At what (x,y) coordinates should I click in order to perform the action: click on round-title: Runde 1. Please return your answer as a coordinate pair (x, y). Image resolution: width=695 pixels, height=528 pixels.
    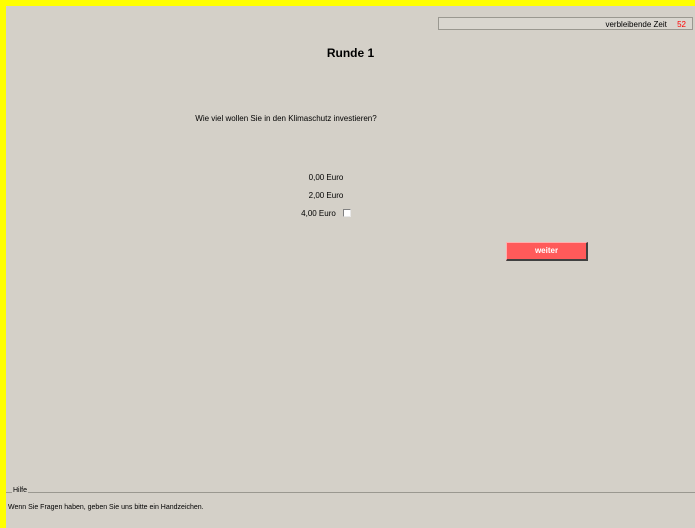
    Looking at the image, I should click on (350, 53).